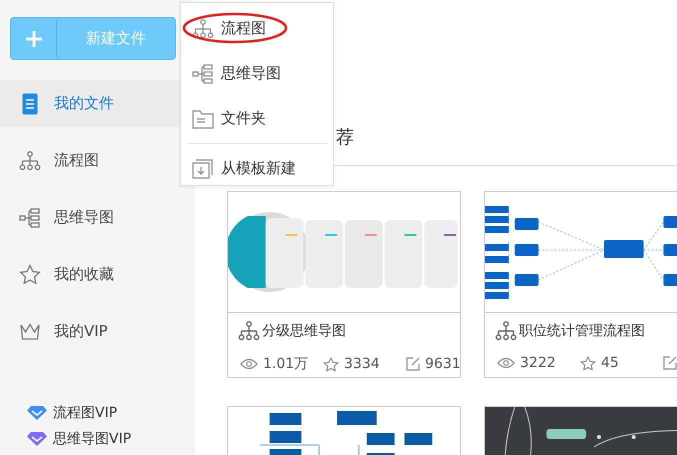 The image size is (677, 455). I want to click on stat-count: 45, so click(610, 363).